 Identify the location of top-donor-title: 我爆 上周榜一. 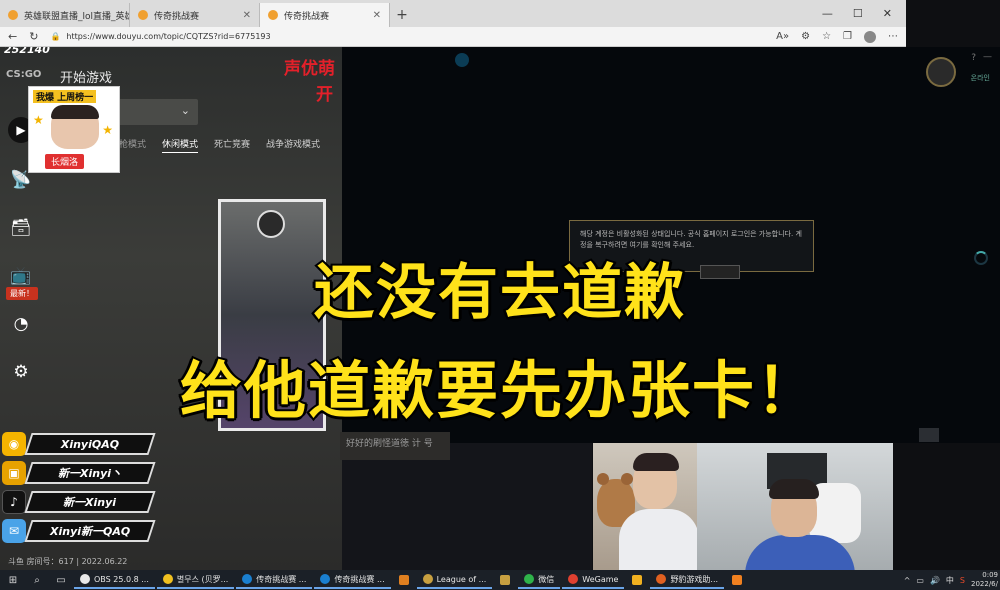
(65, 96).